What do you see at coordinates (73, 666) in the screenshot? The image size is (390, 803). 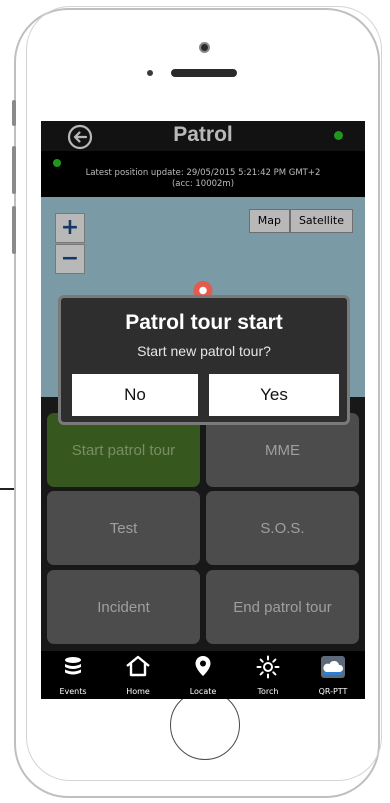 I see `database-icon` at bounding box center [73, 666].